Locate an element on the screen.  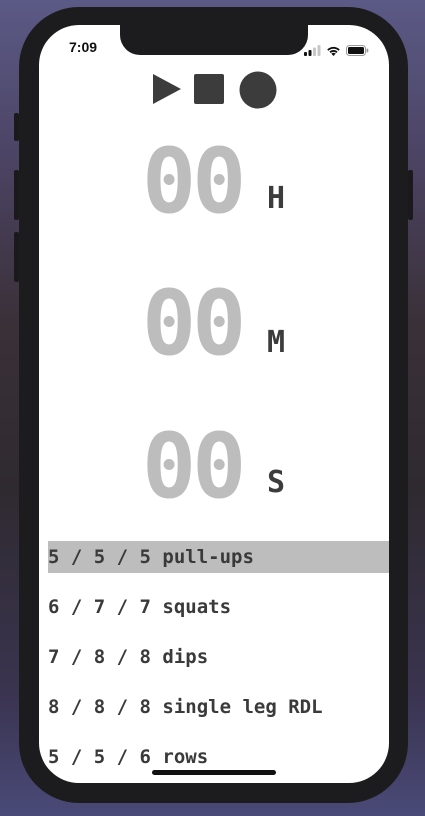
exercise-item-rows: 5 / 5 / 6 rows is located at coordinates (218, 762).